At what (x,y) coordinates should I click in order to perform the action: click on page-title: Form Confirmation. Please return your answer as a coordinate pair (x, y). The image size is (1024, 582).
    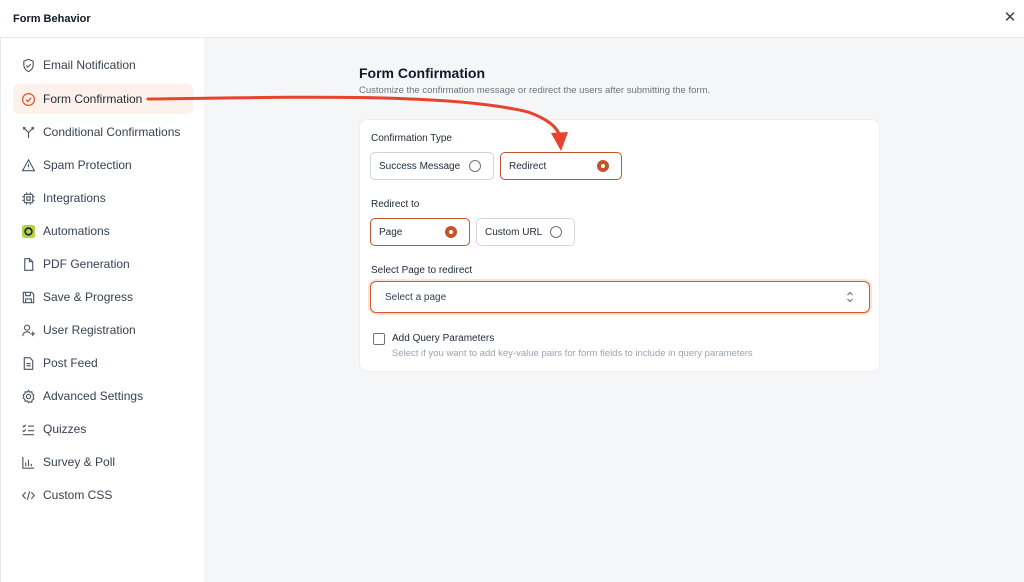
    Looking at the image, I should click on (422, 73).